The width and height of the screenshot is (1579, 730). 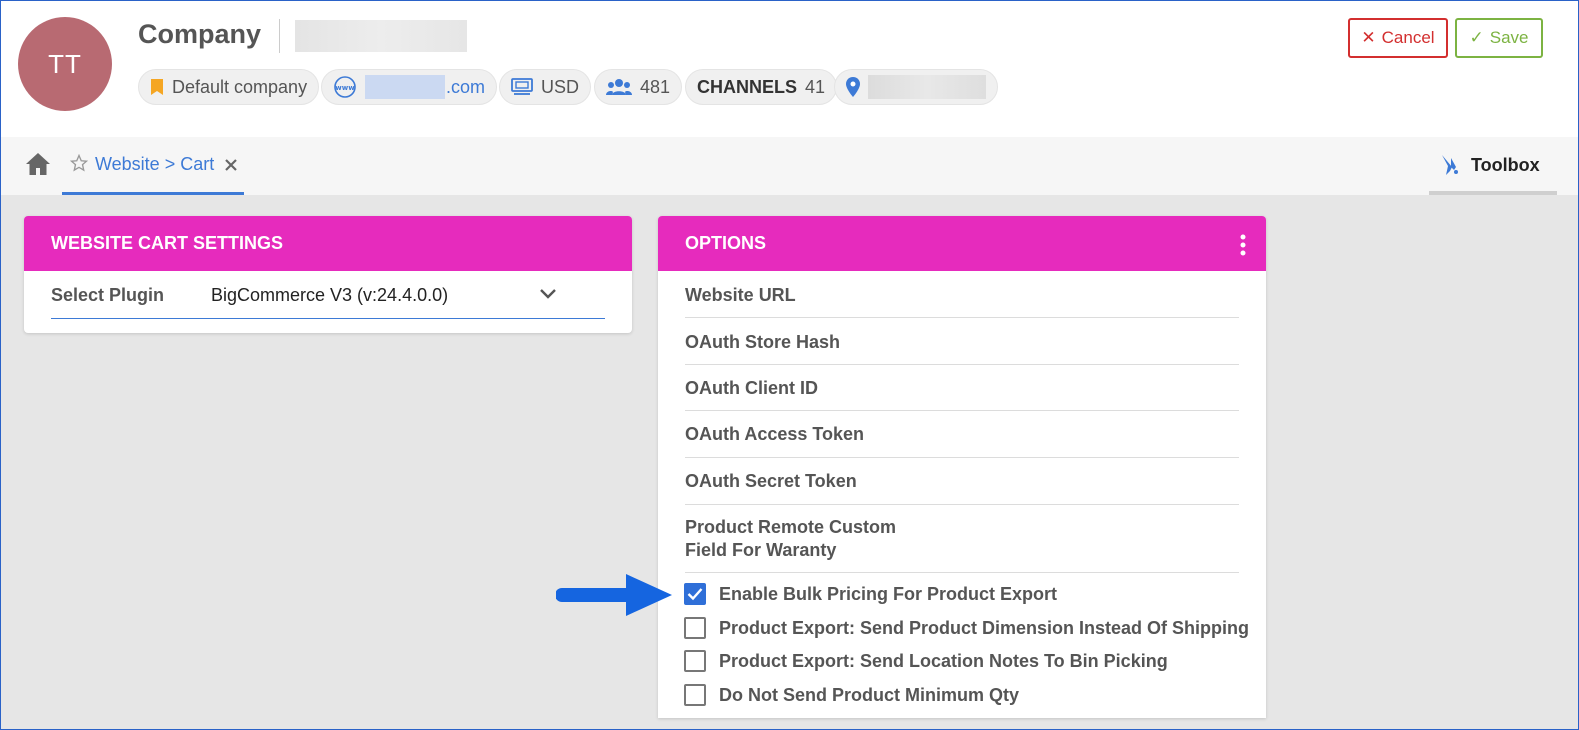 I want to click on website-chip: www .com, so click(x=409, y=87).